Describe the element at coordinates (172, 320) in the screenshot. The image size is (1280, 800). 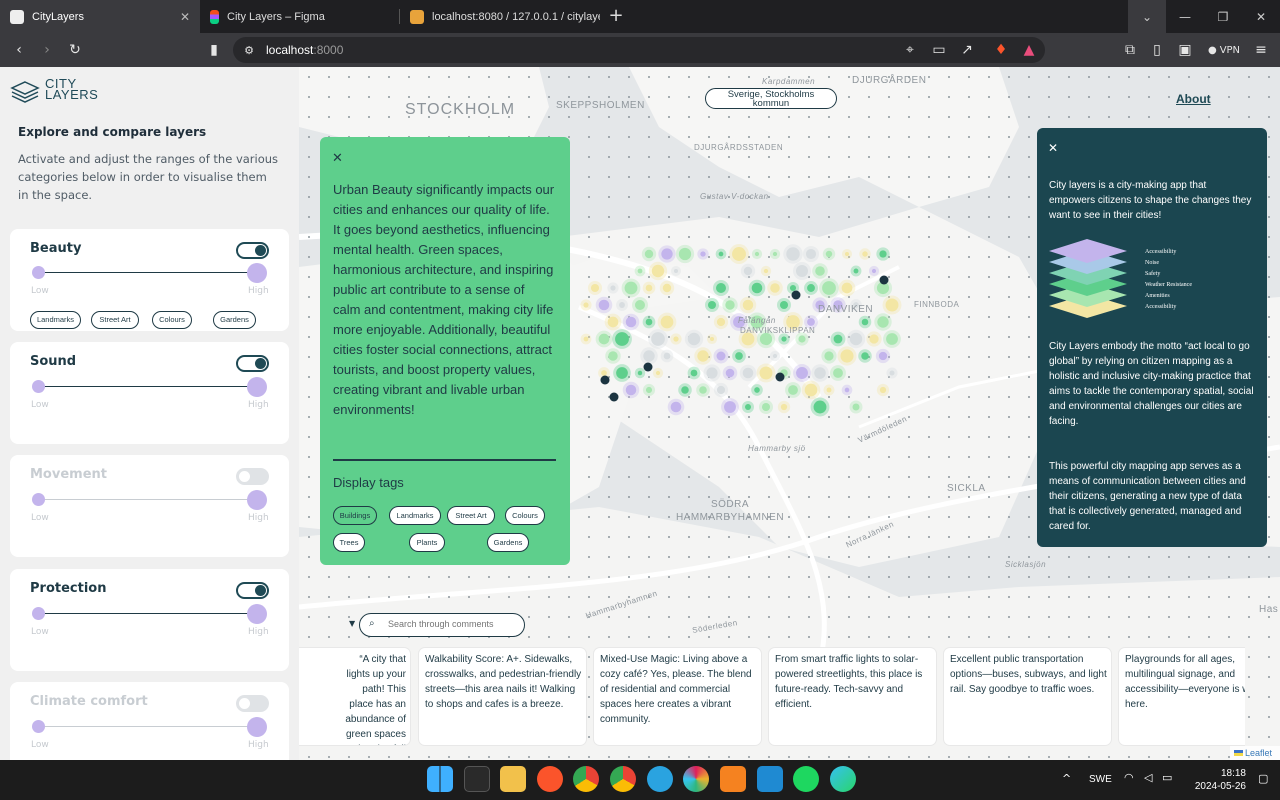
I see `tag-chip-colours: Colours` at that location.